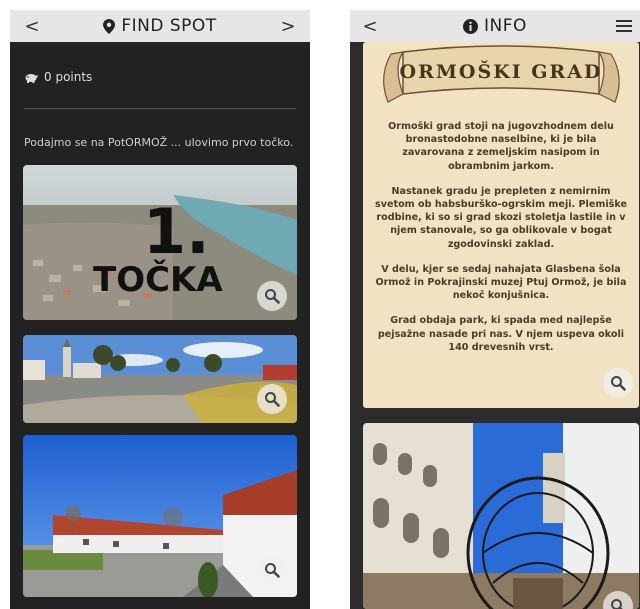  I want to click on hamburger-menu-icon, so click(624, 26).